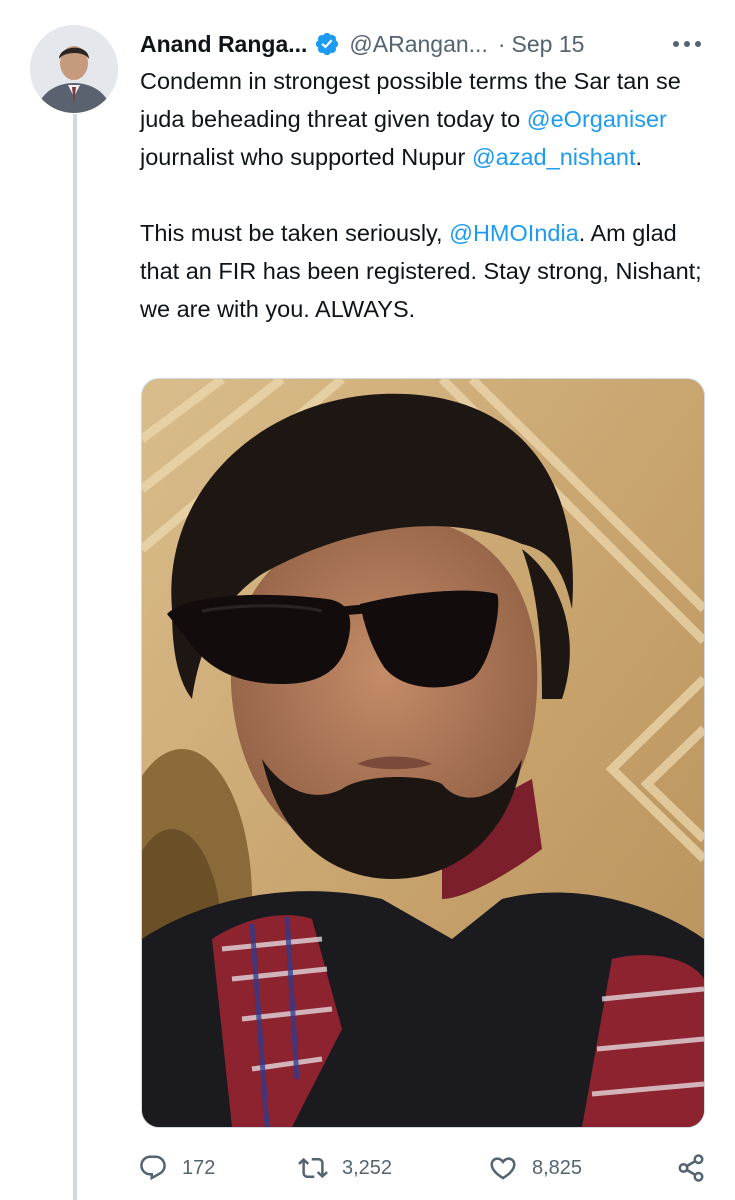  What do you see at coordinates (639, 157) in the screenshot?
I see `text-segment: .` at bounding box center [639, 157].